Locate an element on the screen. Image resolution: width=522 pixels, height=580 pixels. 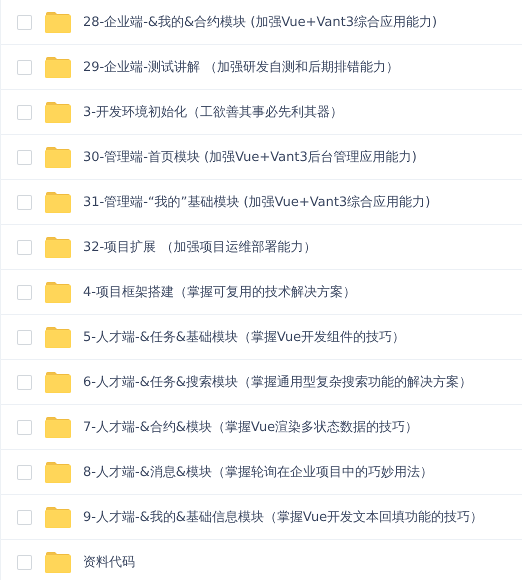
folder-name: 6-人才端-&任务&搜索模块（掌握通用型复杂搜索功能的解决方案） is located at coordinates (277, 382).